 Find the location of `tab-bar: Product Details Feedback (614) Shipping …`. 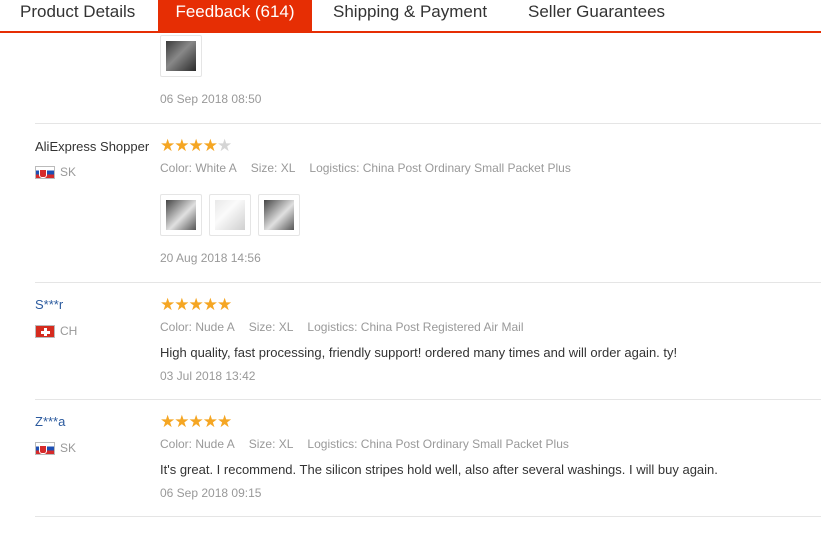

tab-bar: Product Details Feedback (614) Shipping … is located at coordinates (410, 16).